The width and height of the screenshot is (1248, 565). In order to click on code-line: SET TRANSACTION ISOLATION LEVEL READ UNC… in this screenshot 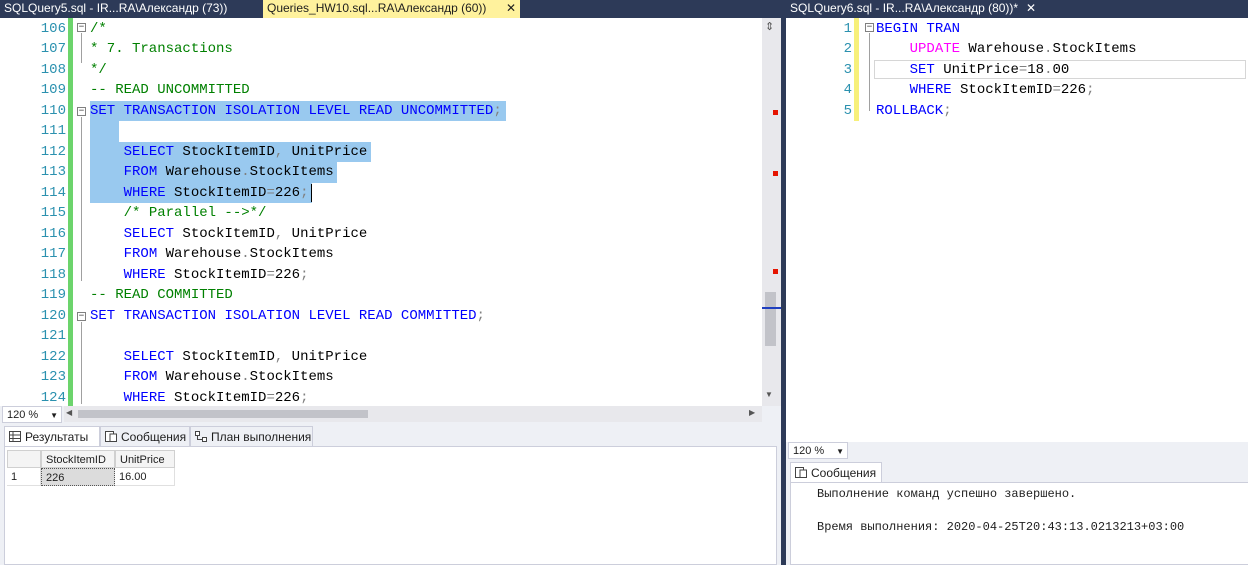, I will do `click(296, 111)`.